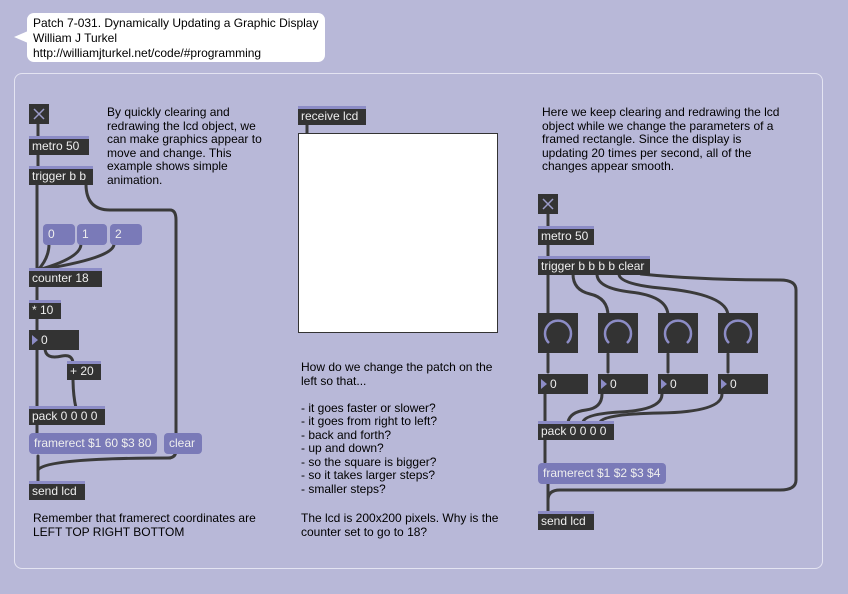 This screenshot has width=848, height=594. I want to click on trigger-left: trigger b b, so click(61, 175).